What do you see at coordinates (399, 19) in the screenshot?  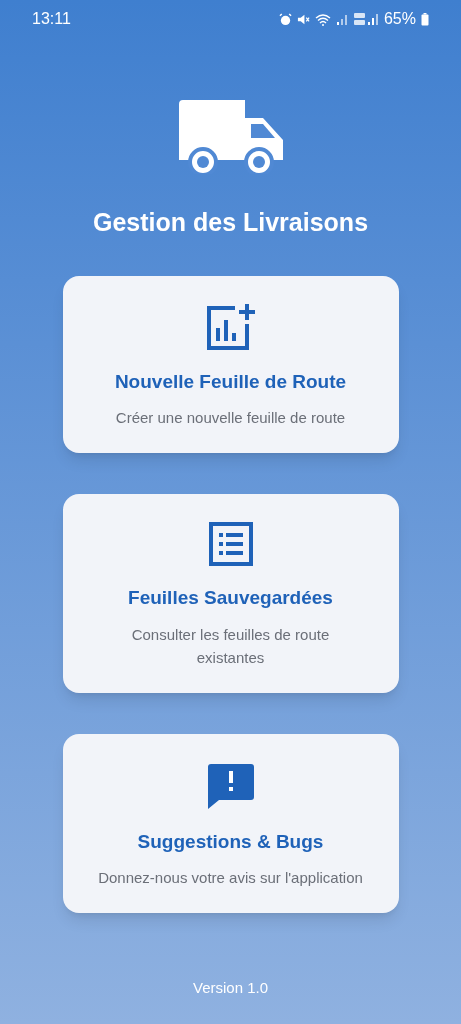 I see `battery-percentage: 65%` at bounding box center [399, 19].